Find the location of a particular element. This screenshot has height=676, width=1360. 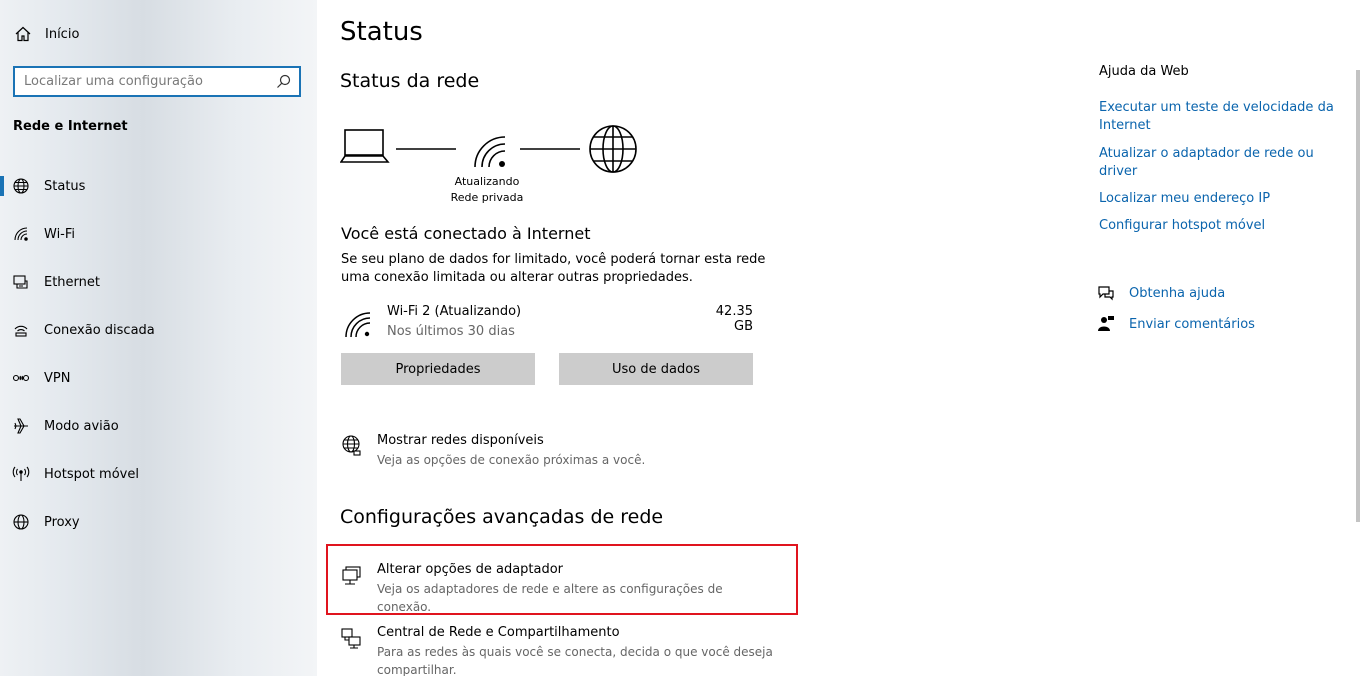

sidebar-item-label: Status is located at coordinates (65, 186).